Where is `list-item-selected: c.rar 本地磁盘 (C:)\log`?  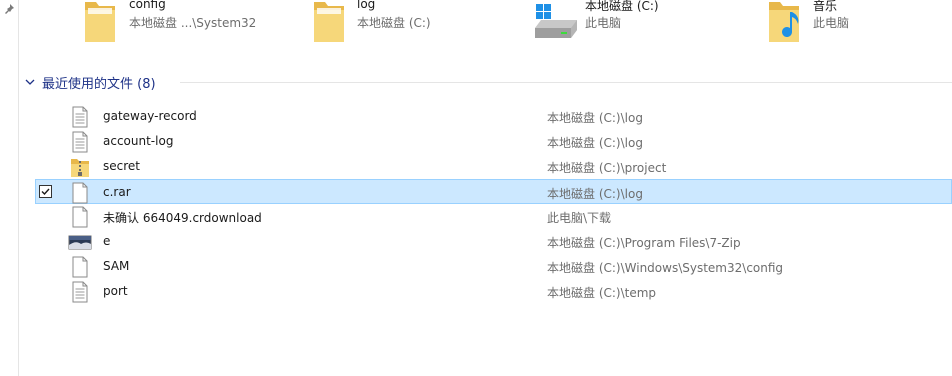 list-item-selected: c.rar 本地磁盘 (C:)\log is located at coordinates (493, 191).